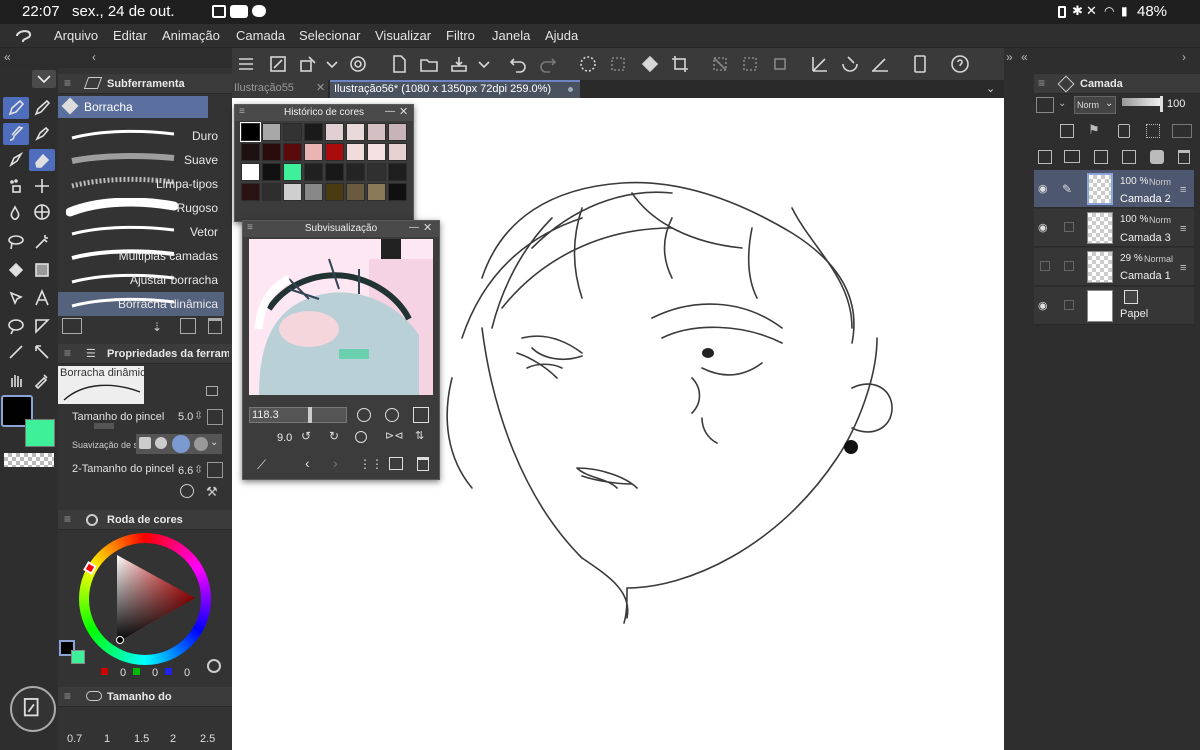  Describe the element at coordinates (130, 35) in the screenshot. I see `menu-editar: Editar` at that location.